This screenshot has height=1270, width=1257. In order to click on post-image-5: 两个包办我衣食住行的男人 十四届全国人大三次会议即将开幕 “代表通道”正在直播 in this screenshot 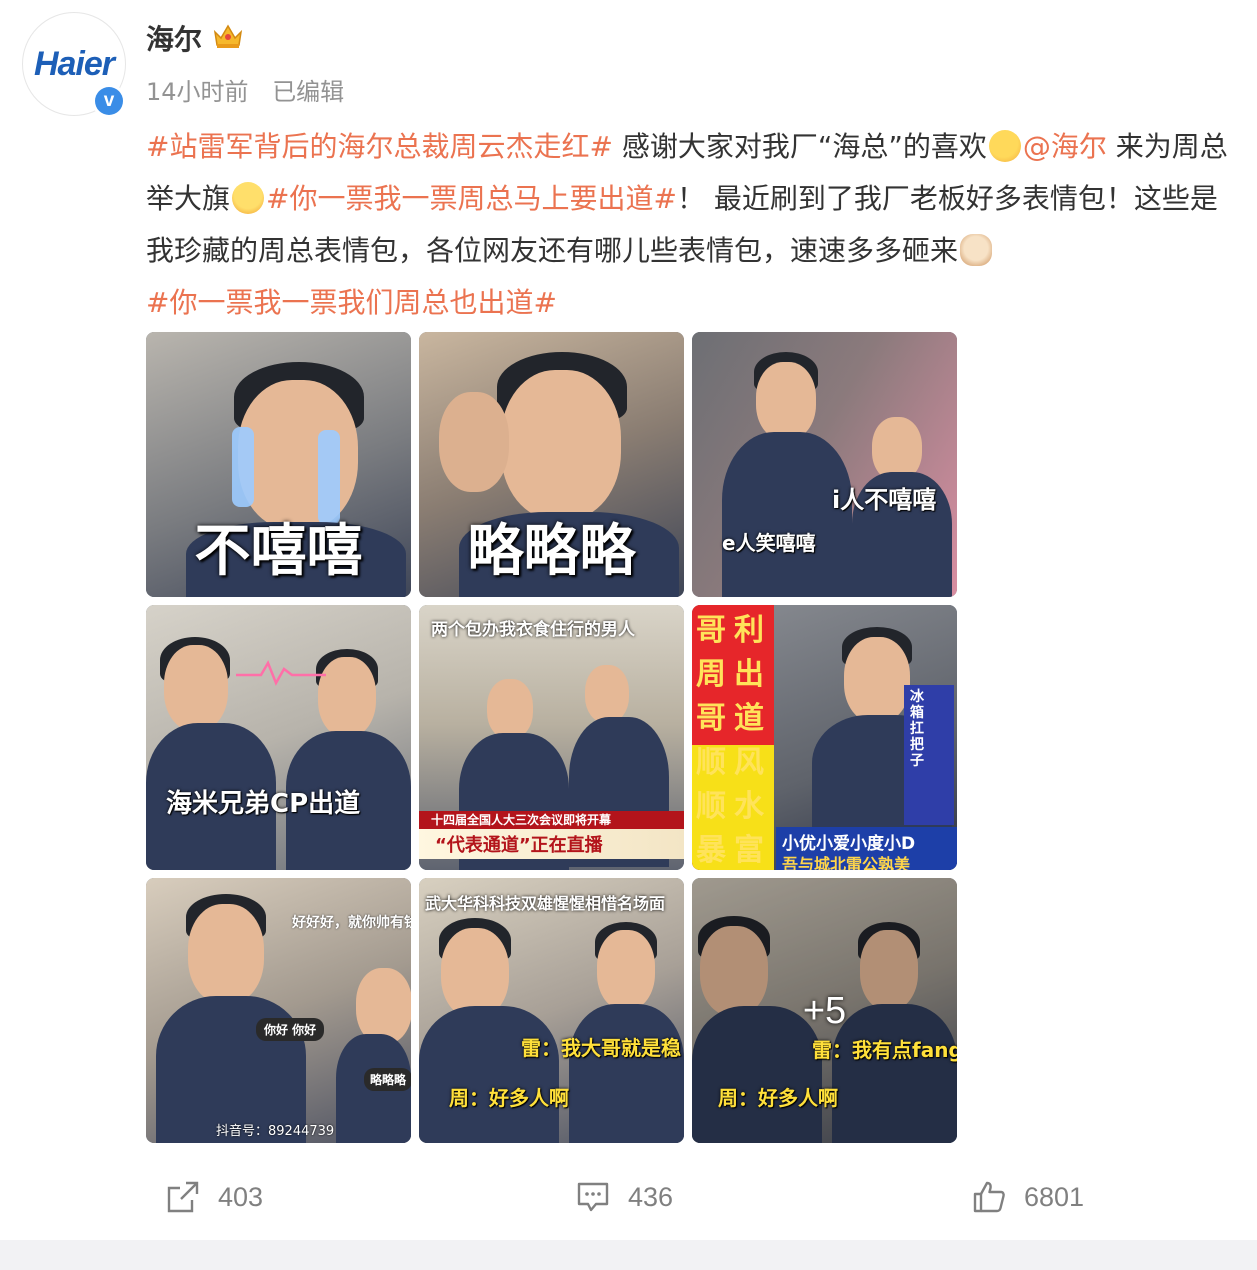, I will do `click(551, 737)`.